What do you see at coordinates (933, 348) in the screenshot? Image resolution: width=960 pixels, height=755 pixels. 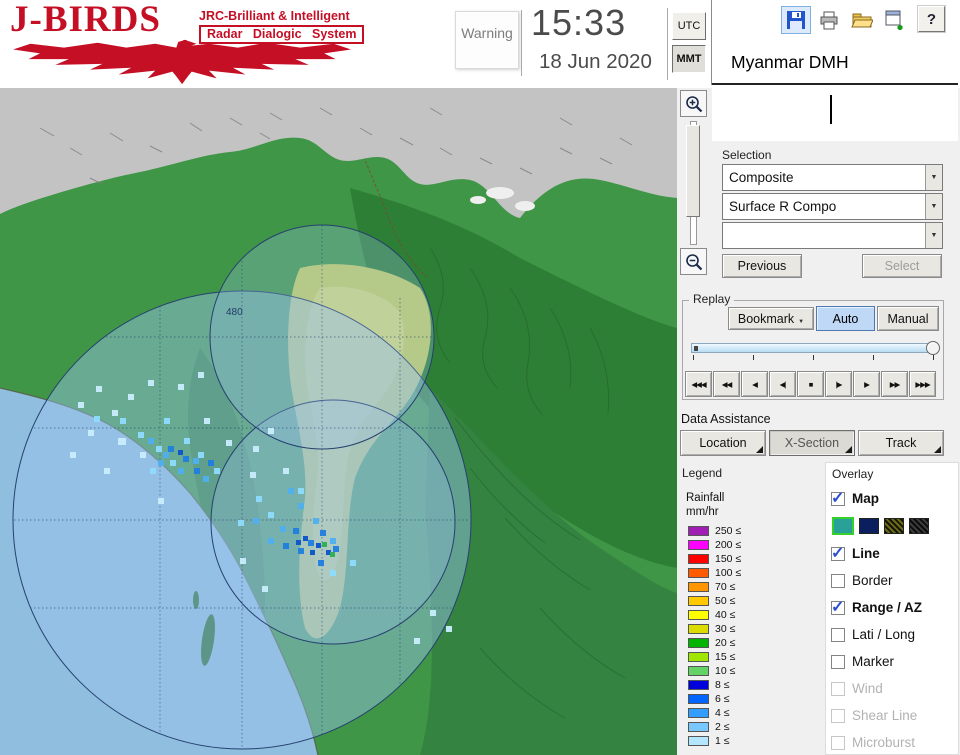 I see `replay-slider-thumb` at bounding box center [933, 348].